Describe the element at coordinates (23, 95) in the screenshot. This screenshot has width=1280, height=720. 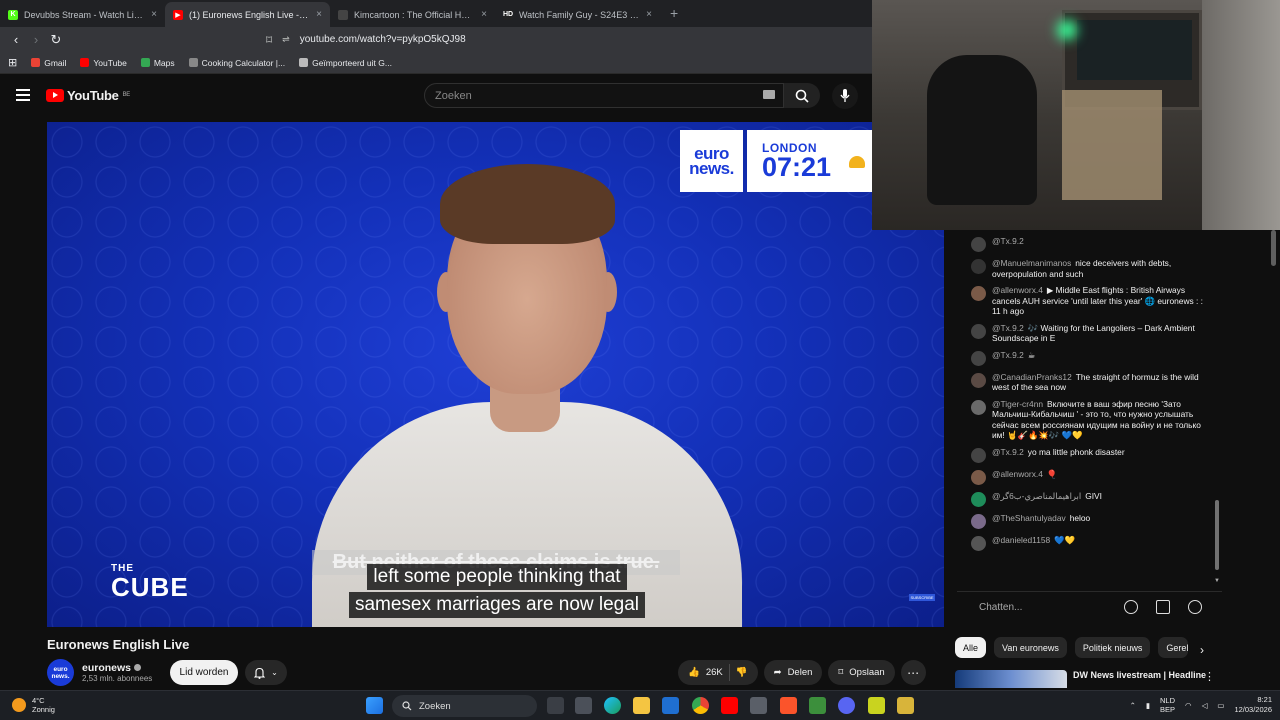
I see `menu-icon` at that location.